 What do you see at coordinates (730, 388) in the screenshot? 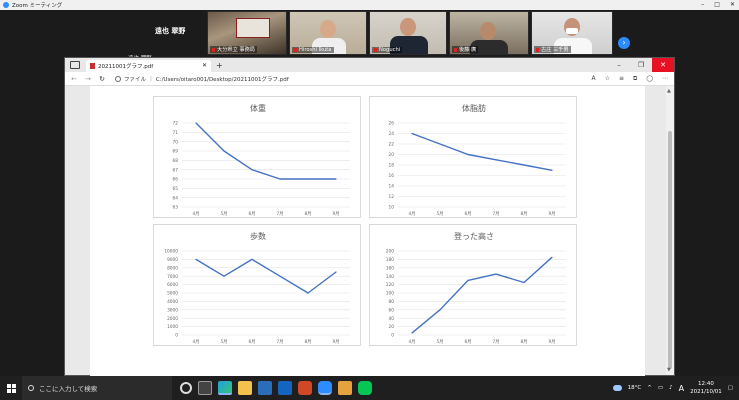
I see `notification-icon: ▢` at bounding box center [730, 388].